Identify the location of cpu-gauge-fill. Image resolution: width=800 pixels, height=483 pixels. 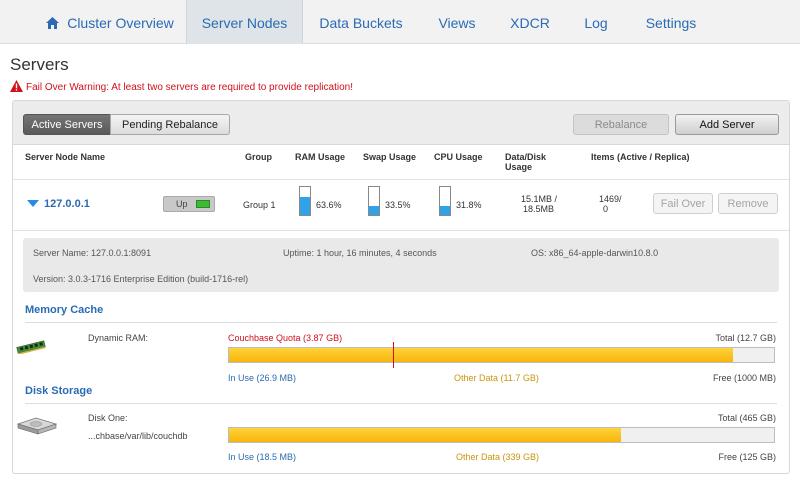
(445, 210).